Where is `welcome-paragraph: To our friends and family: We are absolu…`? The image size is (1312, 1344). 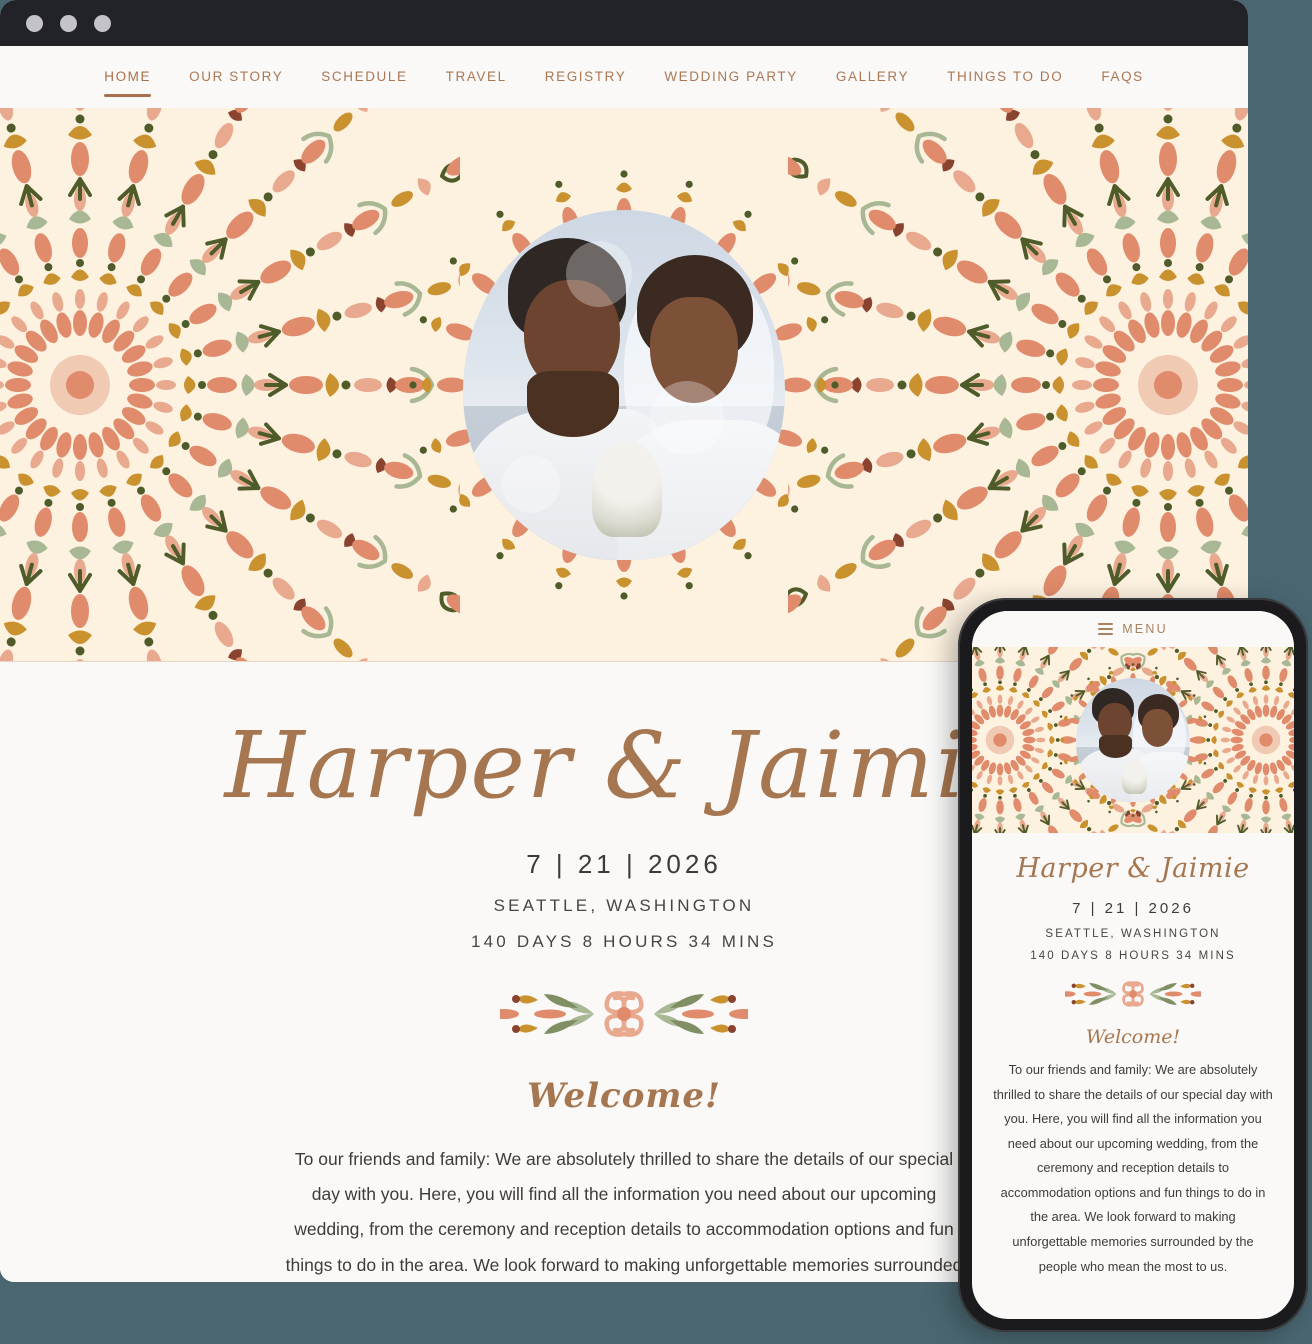 welcome-paragraph: To our friends and family: We are absolu… is located at coordinates (624, 1211).